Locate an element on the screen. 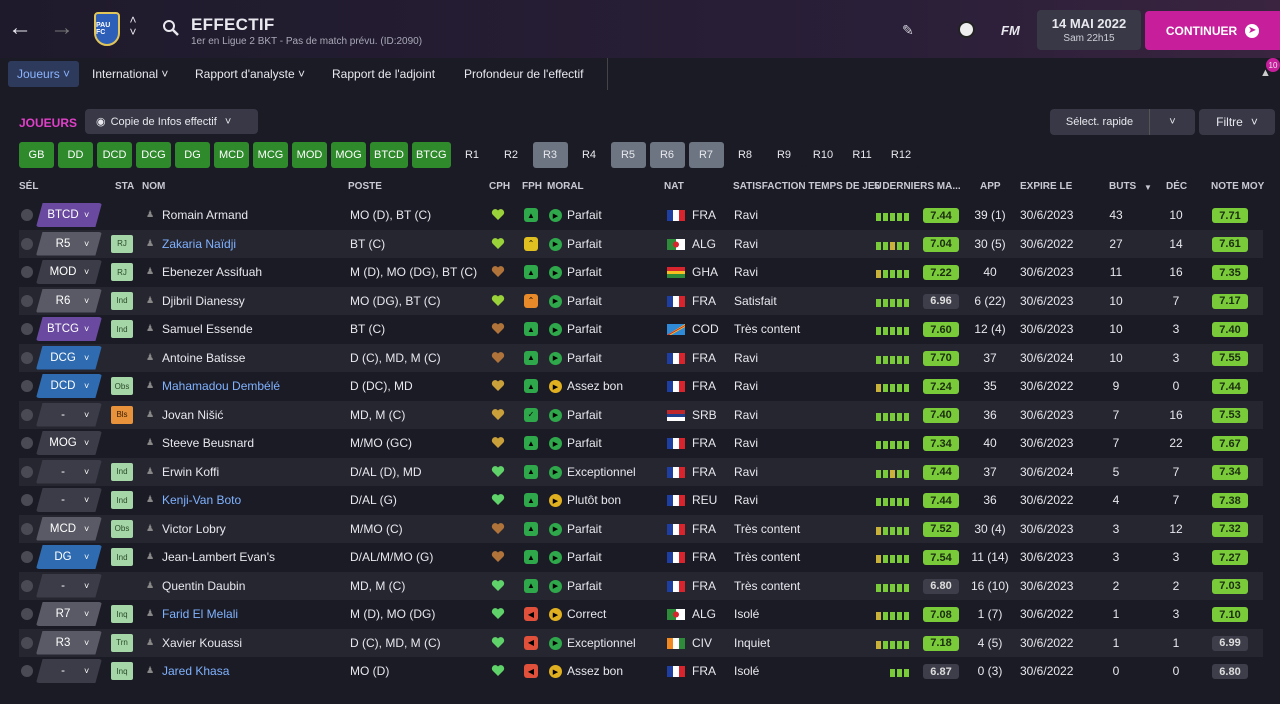 Image resolution: width=1280 pixels, height=704 pixels. position-filter-btcg: BTCG is located at coordinates (431, 155).